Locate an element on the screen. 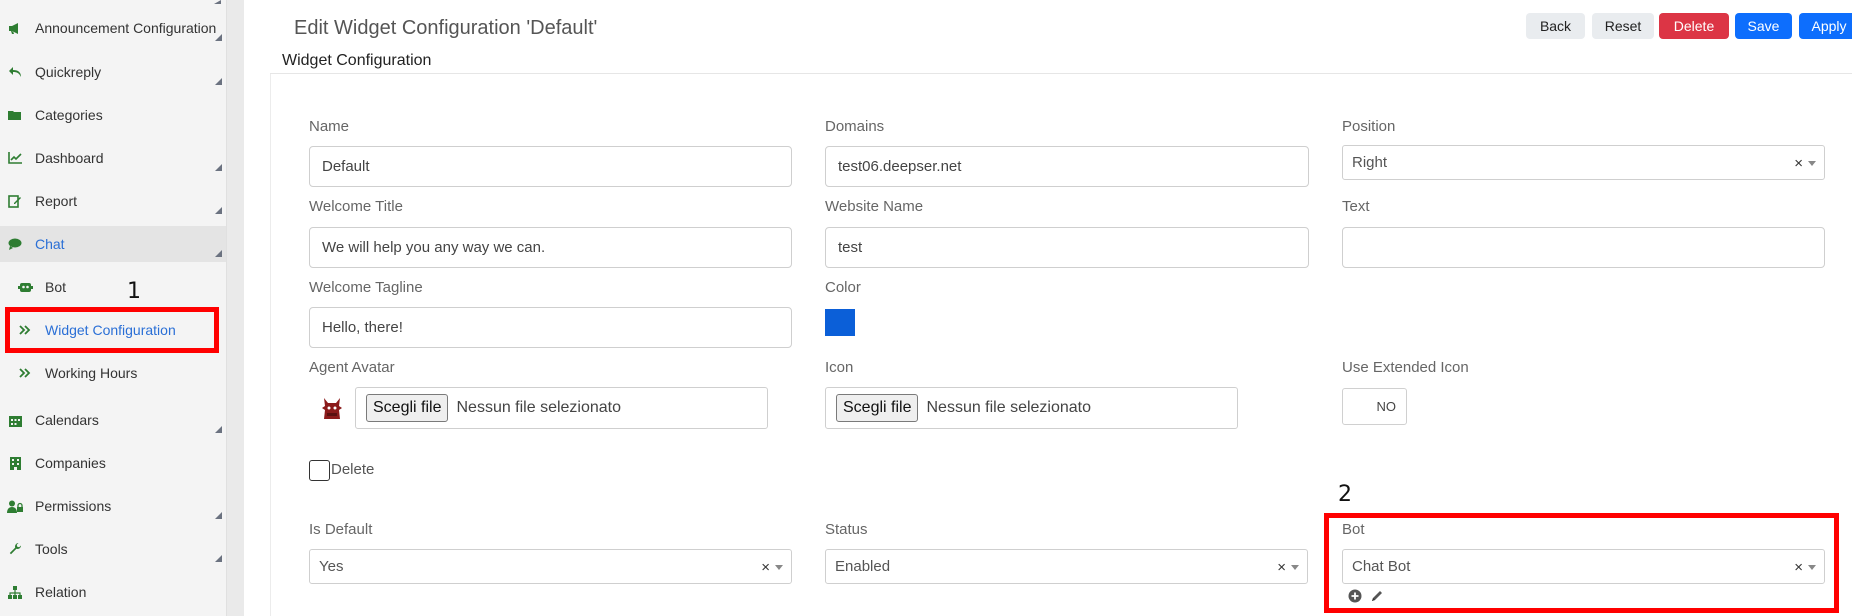  apply-button: Apply is located at coordinates (1825, 26).